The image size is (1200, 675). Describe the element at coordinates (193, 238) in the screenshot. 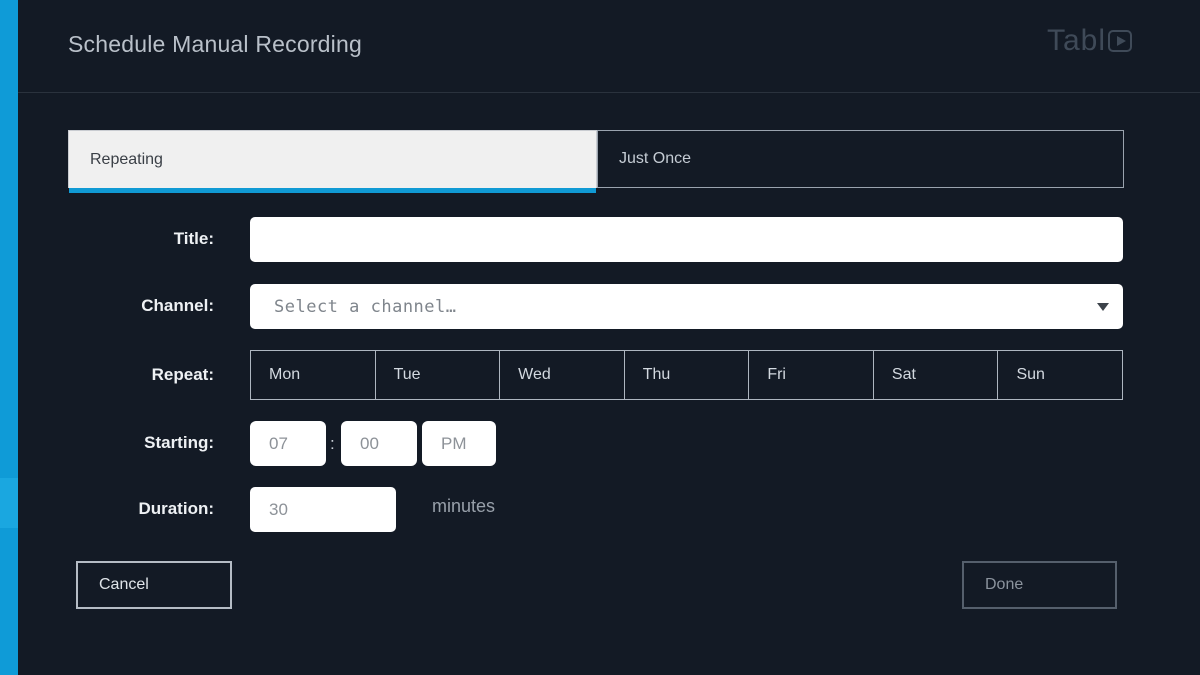

I see `title-label: Title:` at that location.